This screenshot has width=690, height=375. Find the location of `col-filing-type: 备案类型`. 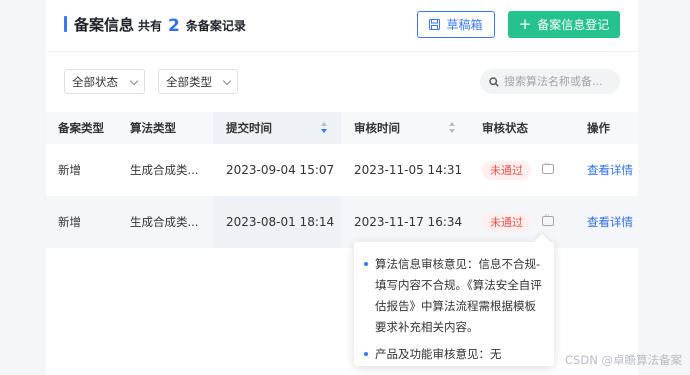

col-filing-type: 备案类型 is located at coordinates (81, 128).